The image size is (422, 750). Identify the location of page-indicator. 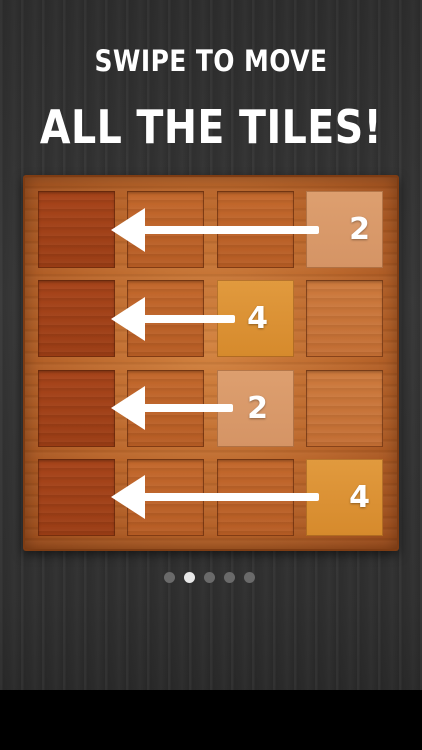
(211, 578).